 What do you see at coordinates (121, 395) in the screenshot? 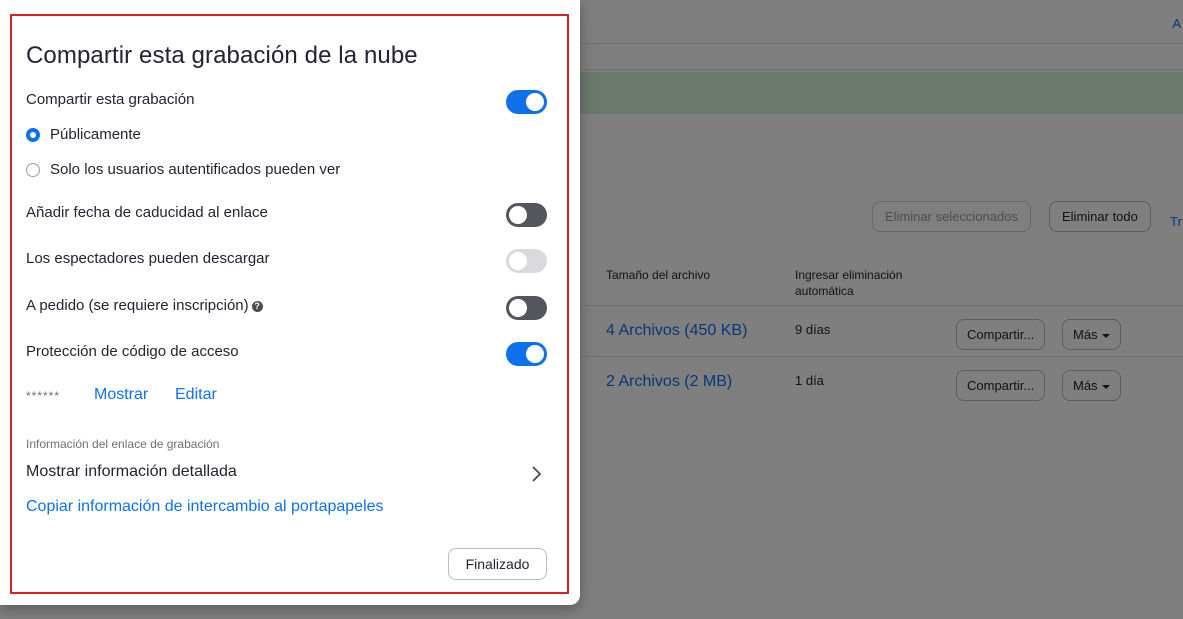
I see `show-passcode-link: Mostrar` at bounding box center [121, 395].